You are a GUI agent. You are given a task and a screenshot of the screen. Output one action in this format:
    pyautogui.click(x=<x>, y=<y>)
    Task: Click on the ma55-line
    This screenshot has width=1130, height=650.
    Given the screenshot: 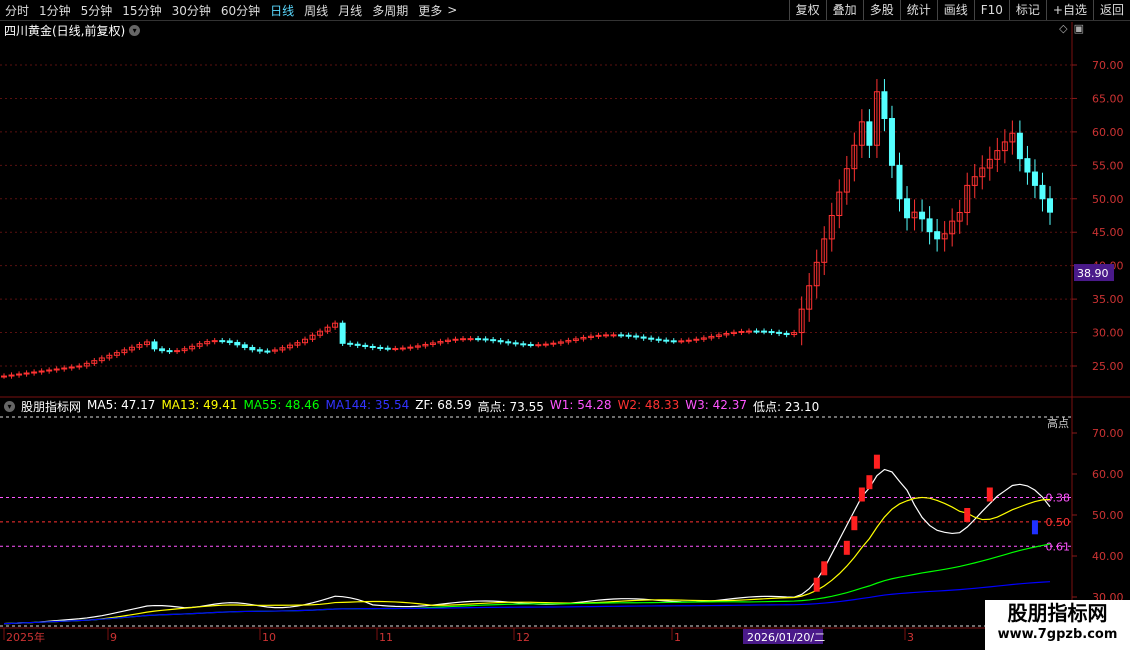 What is the action you would take?
    pyautogui.click(x=527, y=584)
    